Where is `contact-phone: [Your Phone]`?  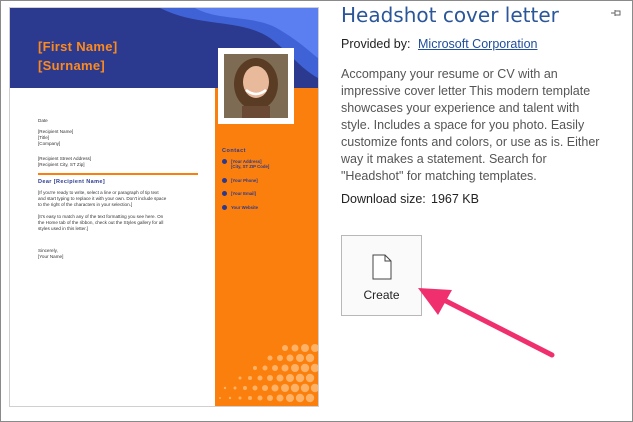
contact-phone: [Your Phone] is located at coordinates (240, 180).